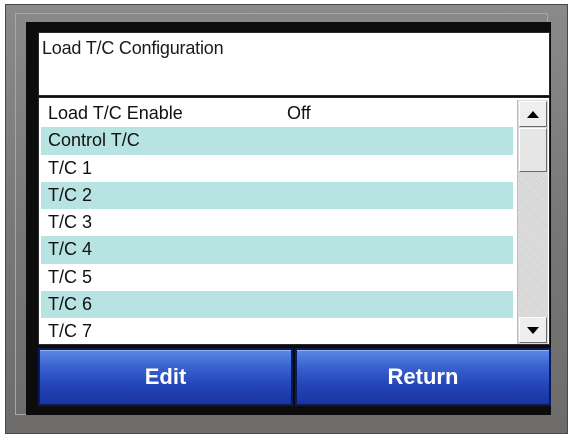 This screenshot has width=574, height=438. I want to click on edit-button: Edit, so click(165, 377).